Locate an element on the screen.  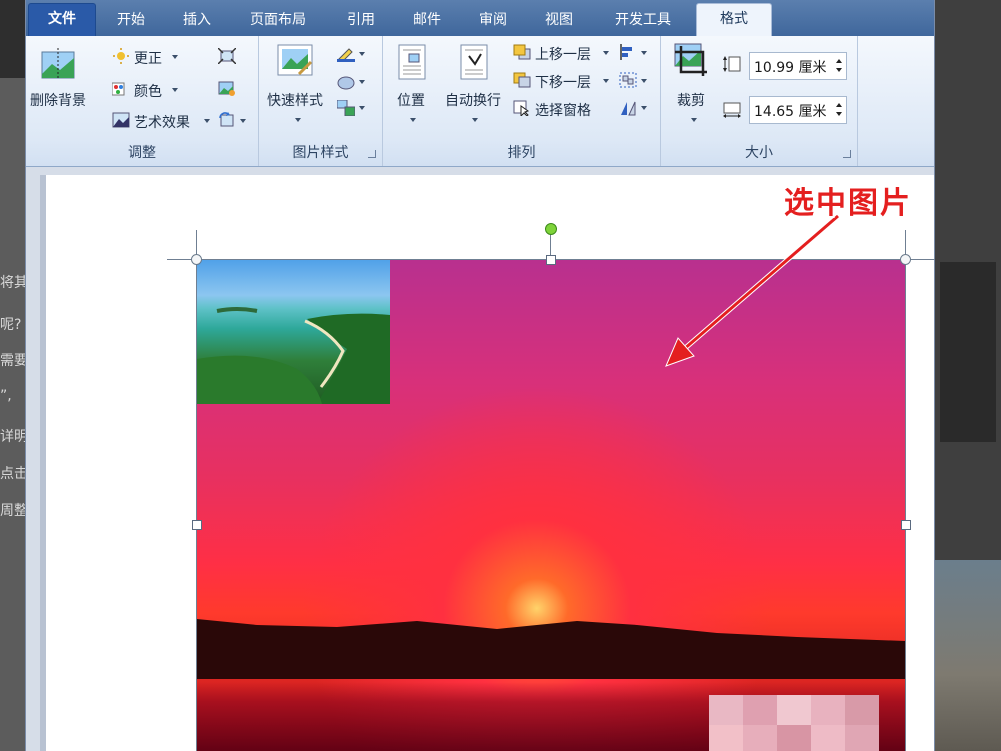
color-palette-icon is located at coordinates (118, 89).